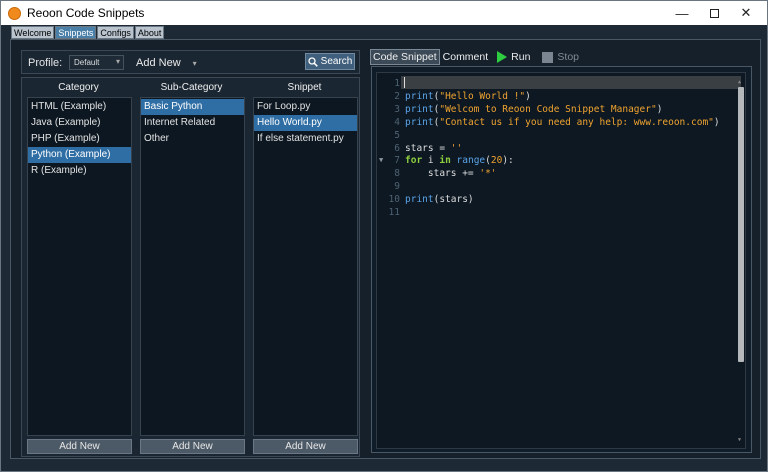 The image size is (768, 472). Describe the element at coordinates (79, 446) in the screenshot. I see `add-category-button: Add New` at that location.